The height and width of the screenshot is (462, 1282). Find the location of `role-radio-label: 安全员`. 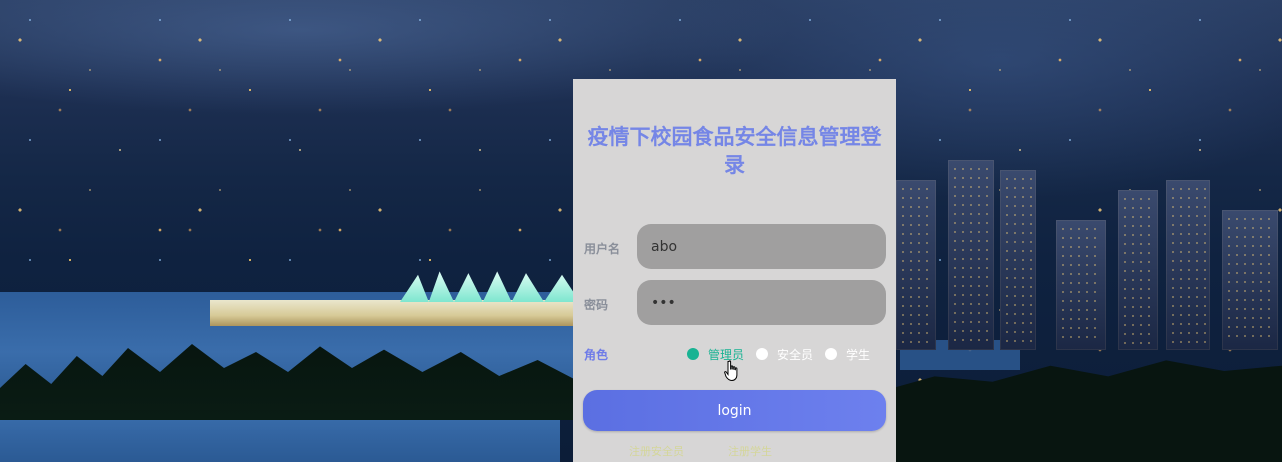

role-radio-label: 安全员 is located at coordinates (795, 354).